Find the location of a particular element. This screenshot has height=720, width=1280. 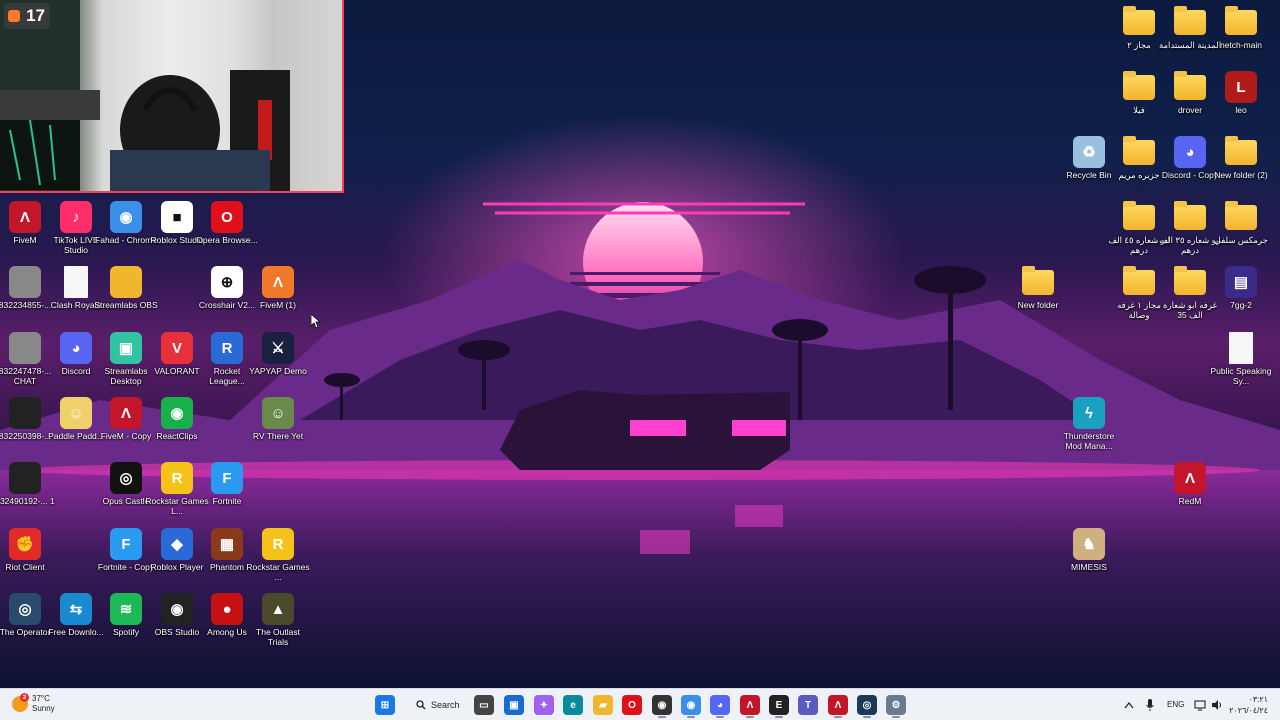

roblox-studio-glyph-icon: ■ is located at coordinates (177, 217).